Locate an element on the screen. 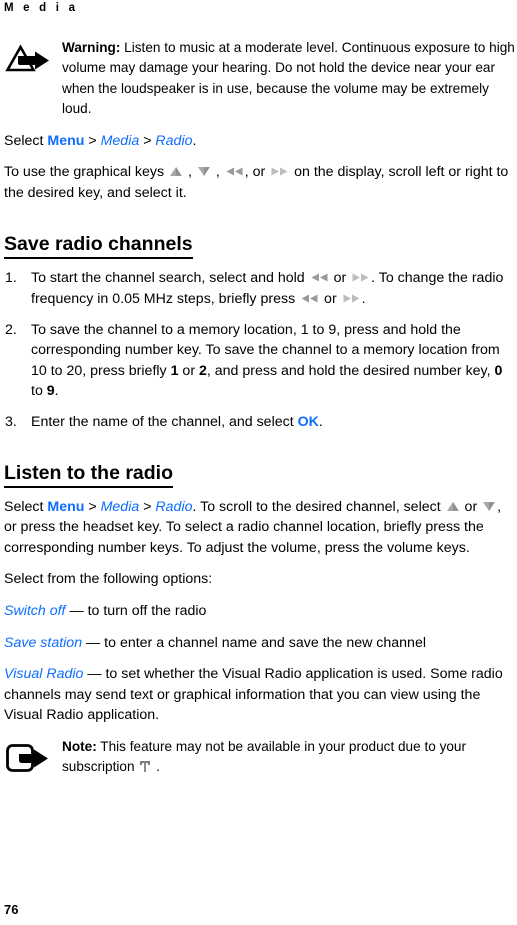  step-1-or-2: or is located at coordinates (330, 299).